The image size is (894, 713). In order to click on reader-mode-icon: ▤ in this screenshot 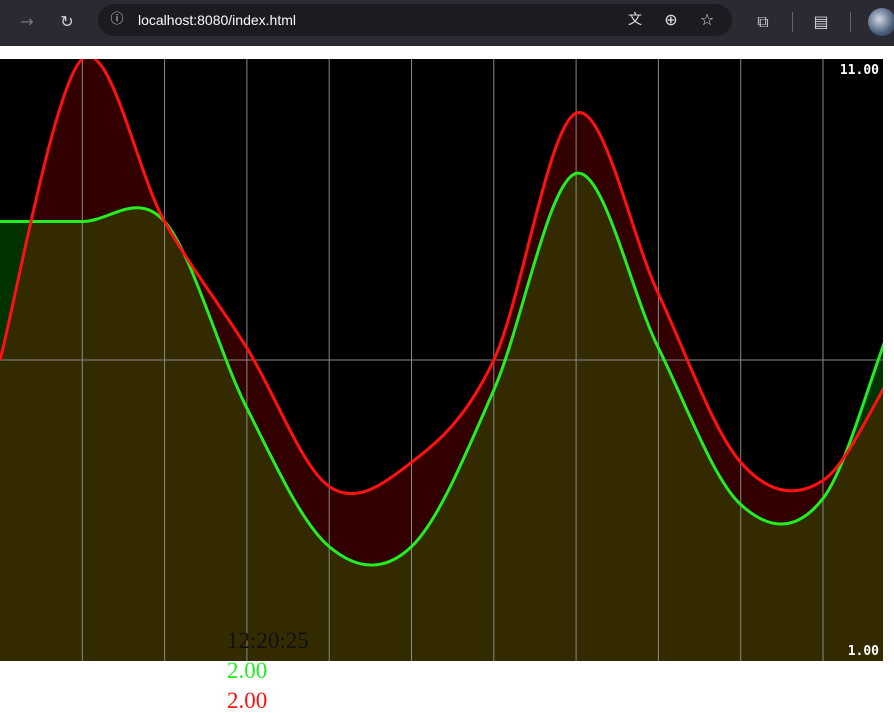, I will do `click(821, 22)`.